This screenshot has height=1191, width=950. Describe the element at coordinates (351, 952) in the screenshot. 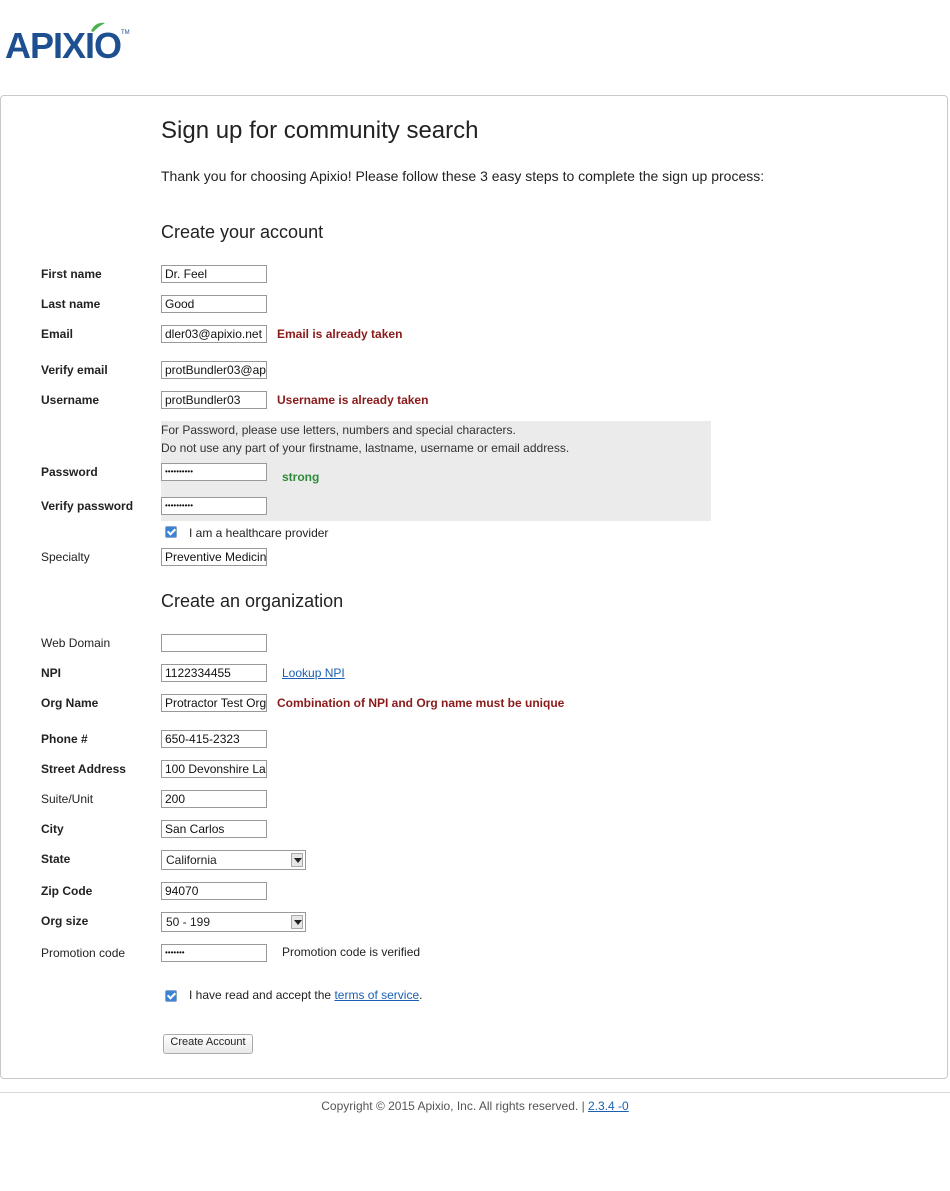

I see `promo-code-status: Promotion code is verified` at that location.